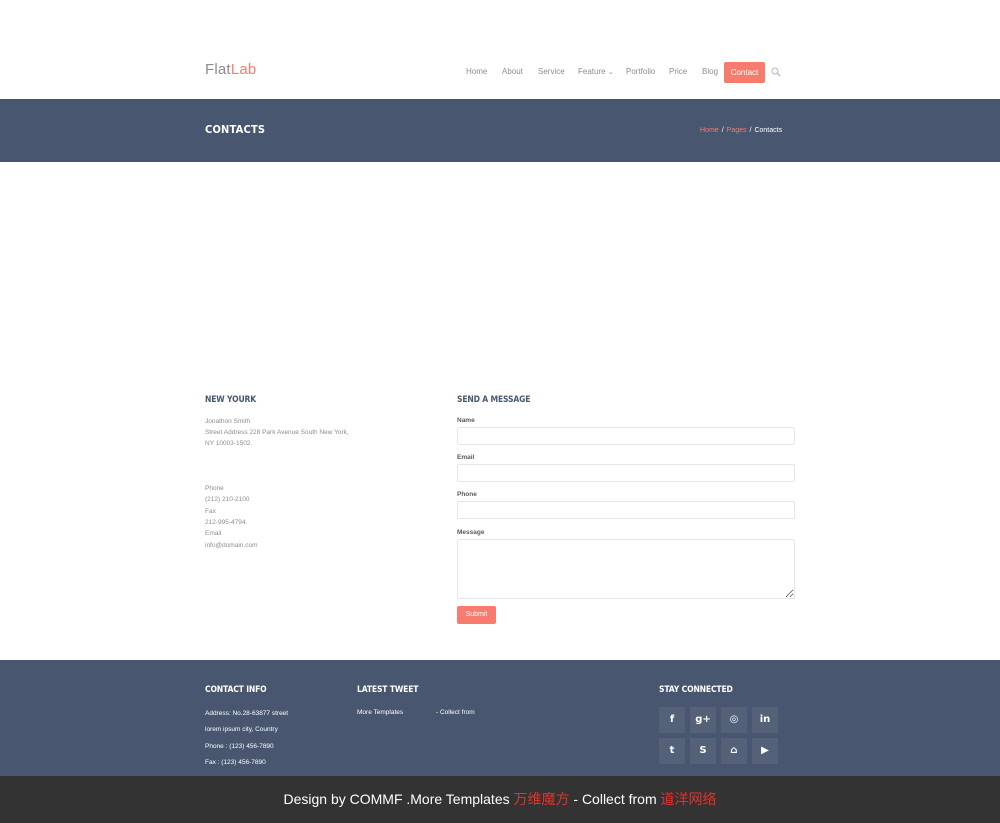 The height and width of the screenshot is (823, 1000). Describe the element at coordinates (734, 751) in the screenshot. I see `github-icon: ⌂` at that location.